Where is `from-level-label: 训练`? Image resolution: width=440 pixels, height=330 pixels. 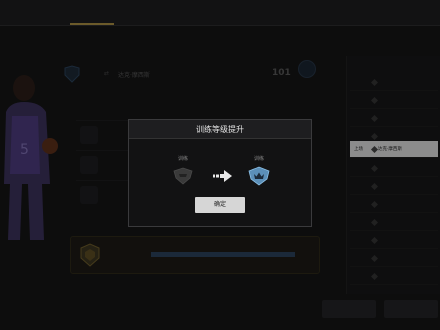 from-level-label: 训练 is located at coordinates (182, 159).